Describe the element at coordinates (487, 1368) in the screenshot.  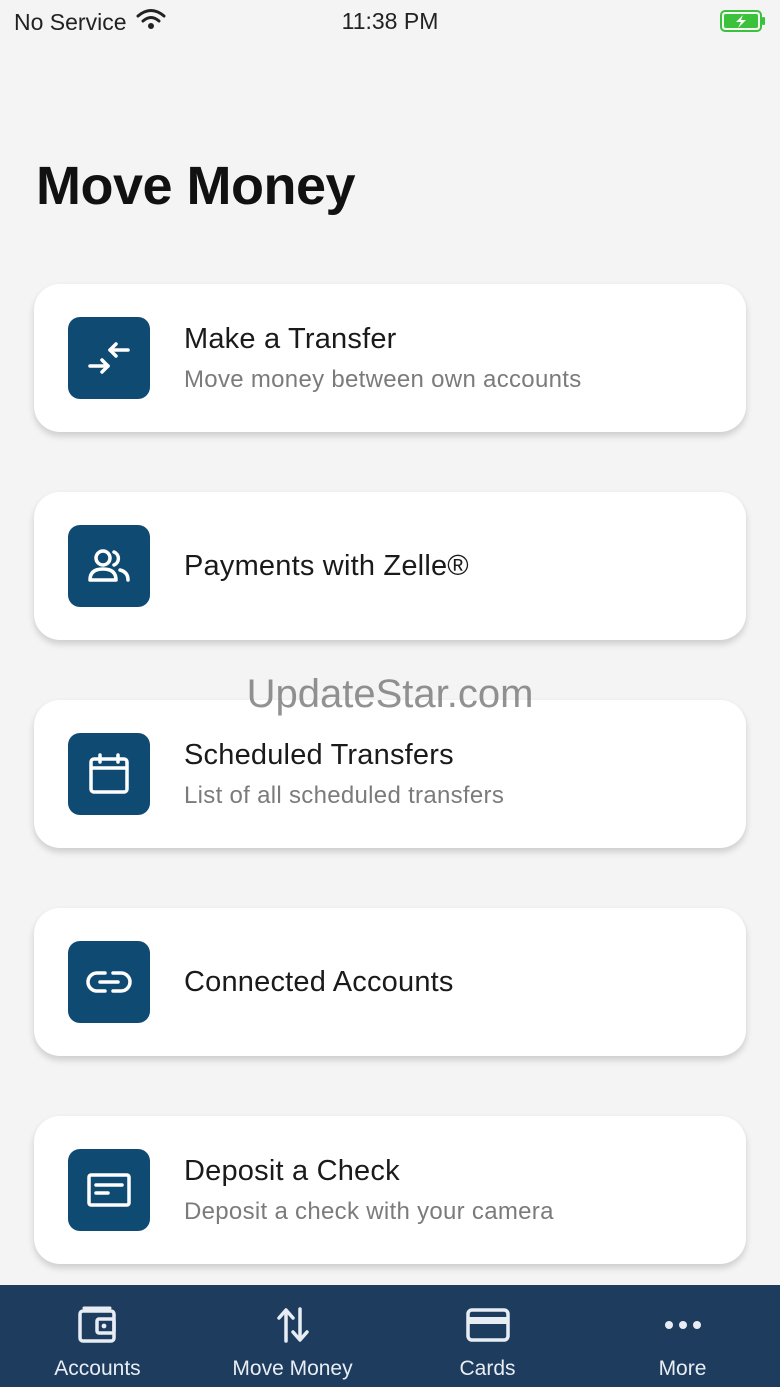
I see `tab-label: Cards` at that location.